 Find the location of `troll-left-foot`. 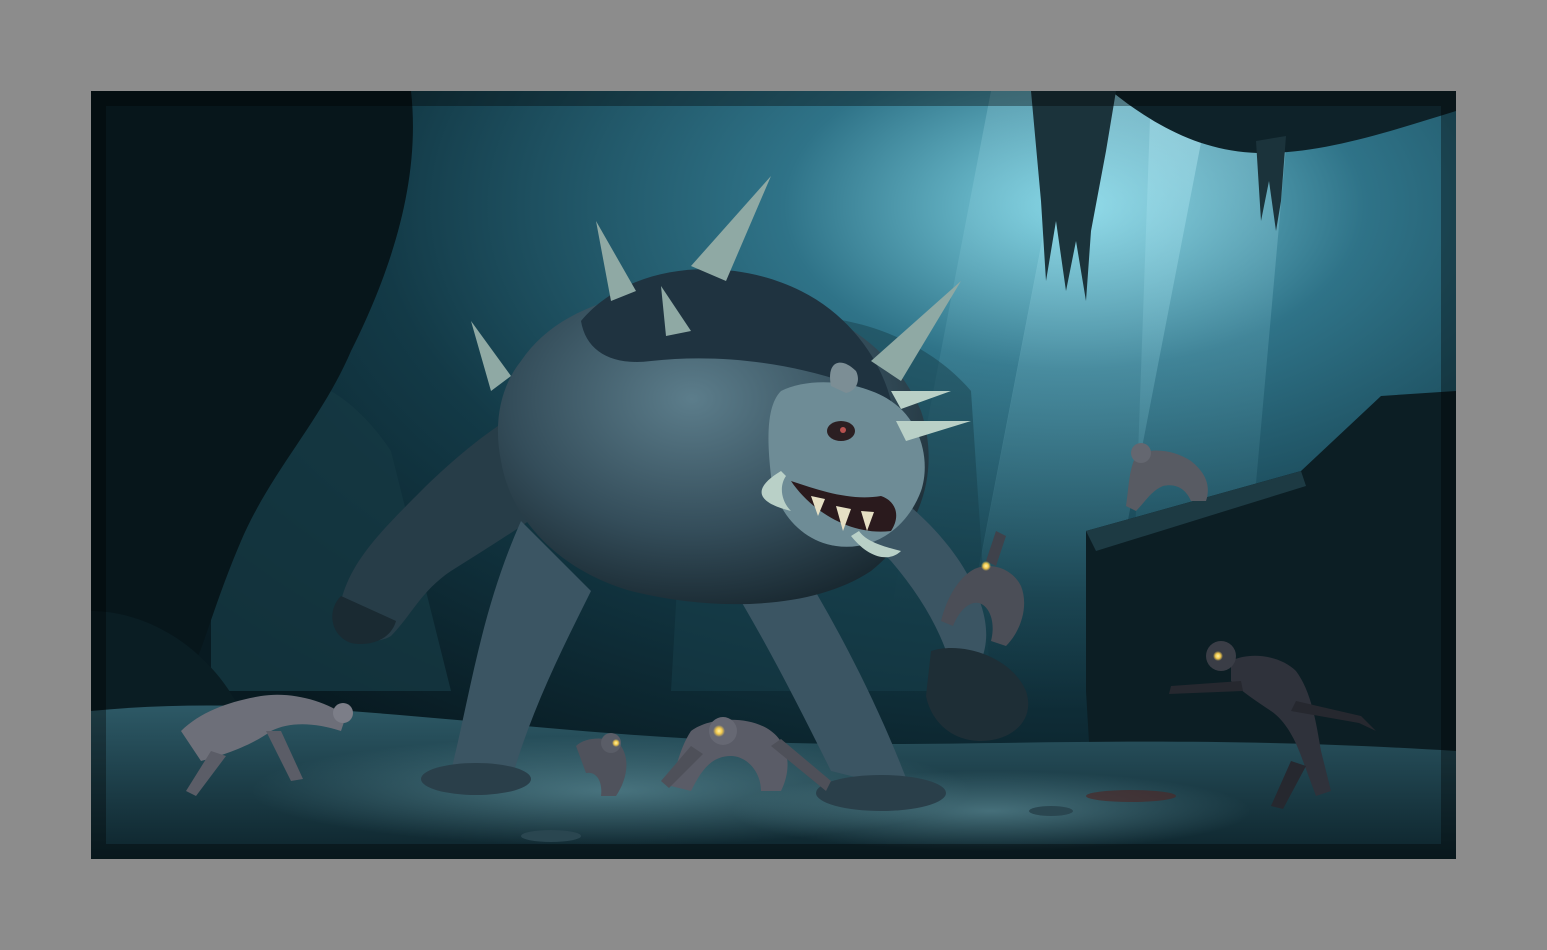

troll-left-foot is located at coordinates (476, 779).